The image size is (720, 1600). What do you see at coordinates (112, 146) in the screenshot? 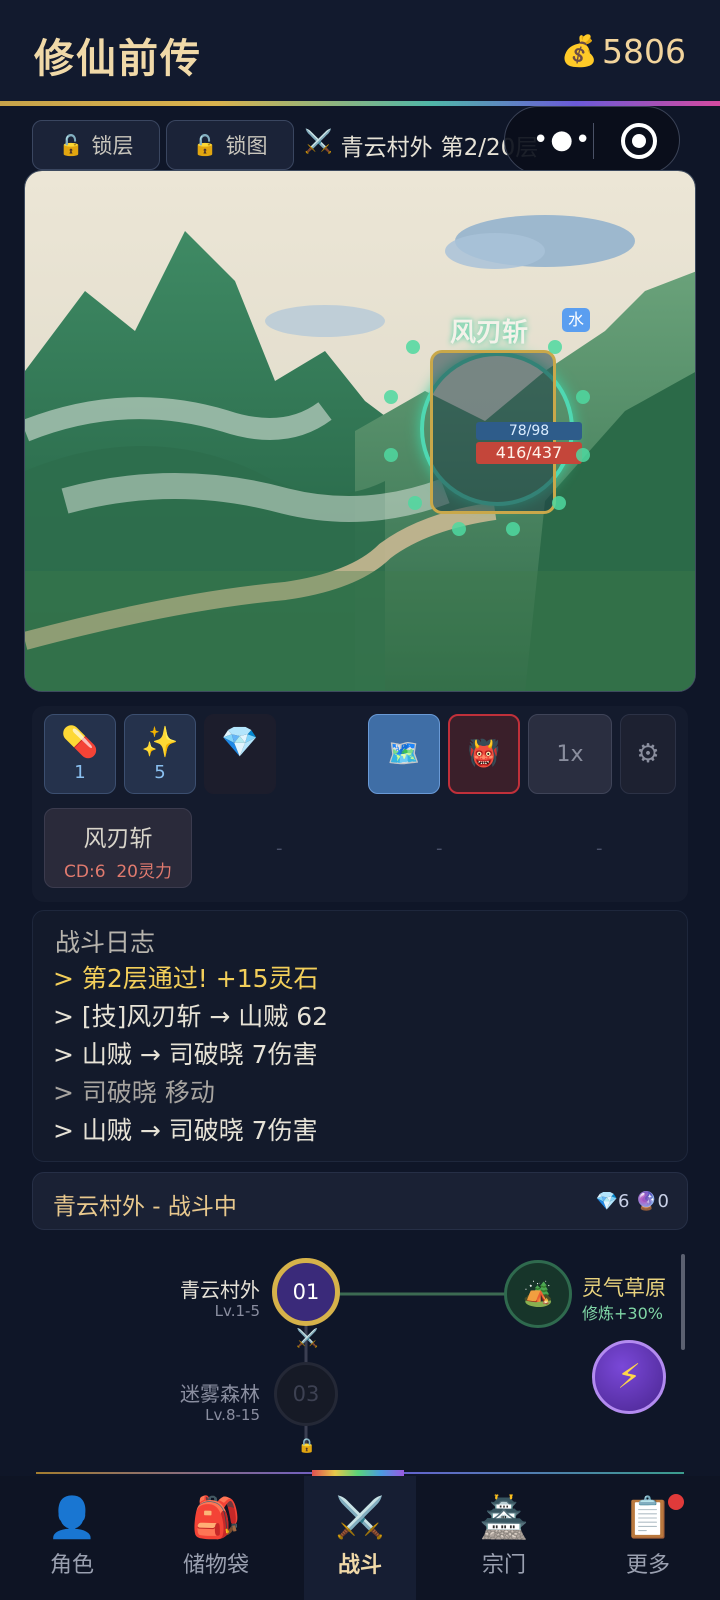
I see `lock-floor-label: 锁层` at bounding box center [112, 146].